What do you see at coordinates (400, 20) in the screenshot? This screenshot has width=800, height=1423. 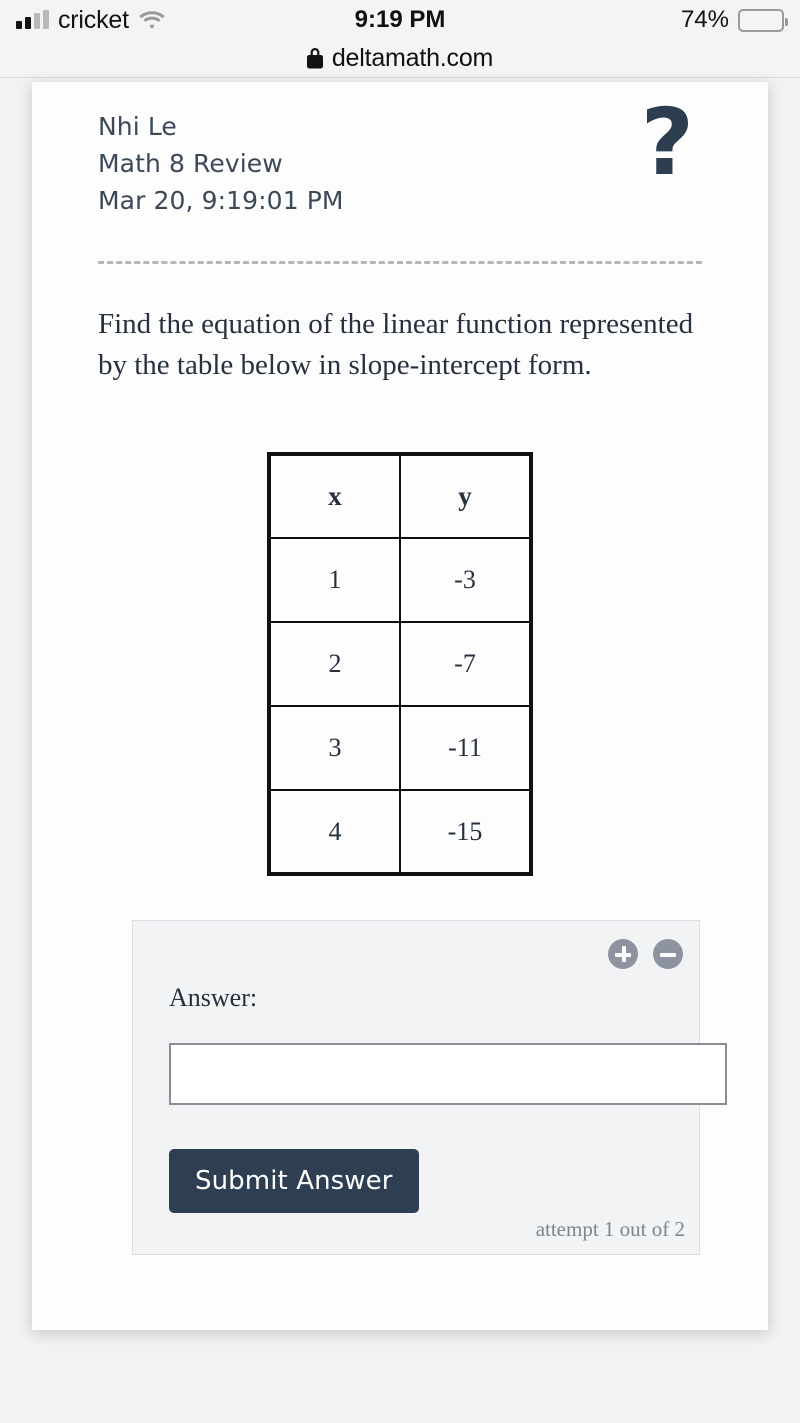 I see `ios-status-bar: cricket 9:19 PM 74%` at bounding box center [400, 20].